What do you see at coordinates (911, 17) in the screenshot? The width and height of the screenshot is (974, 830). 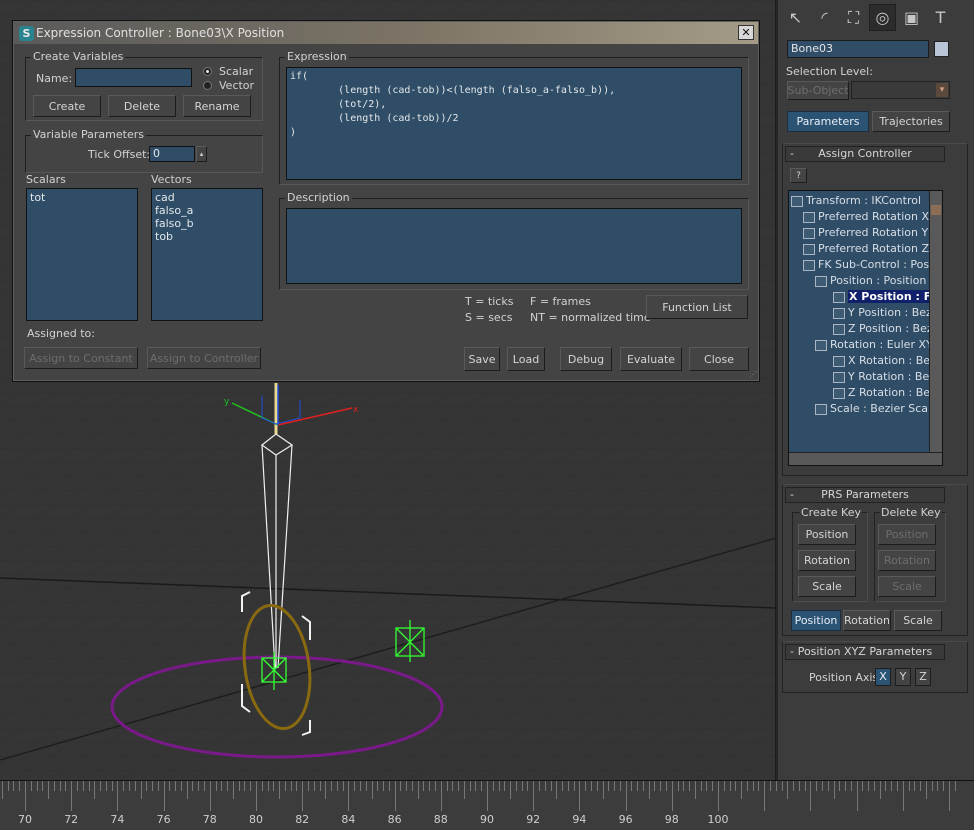 I see `display-icon: ▣` at bounding box center [911, 17].